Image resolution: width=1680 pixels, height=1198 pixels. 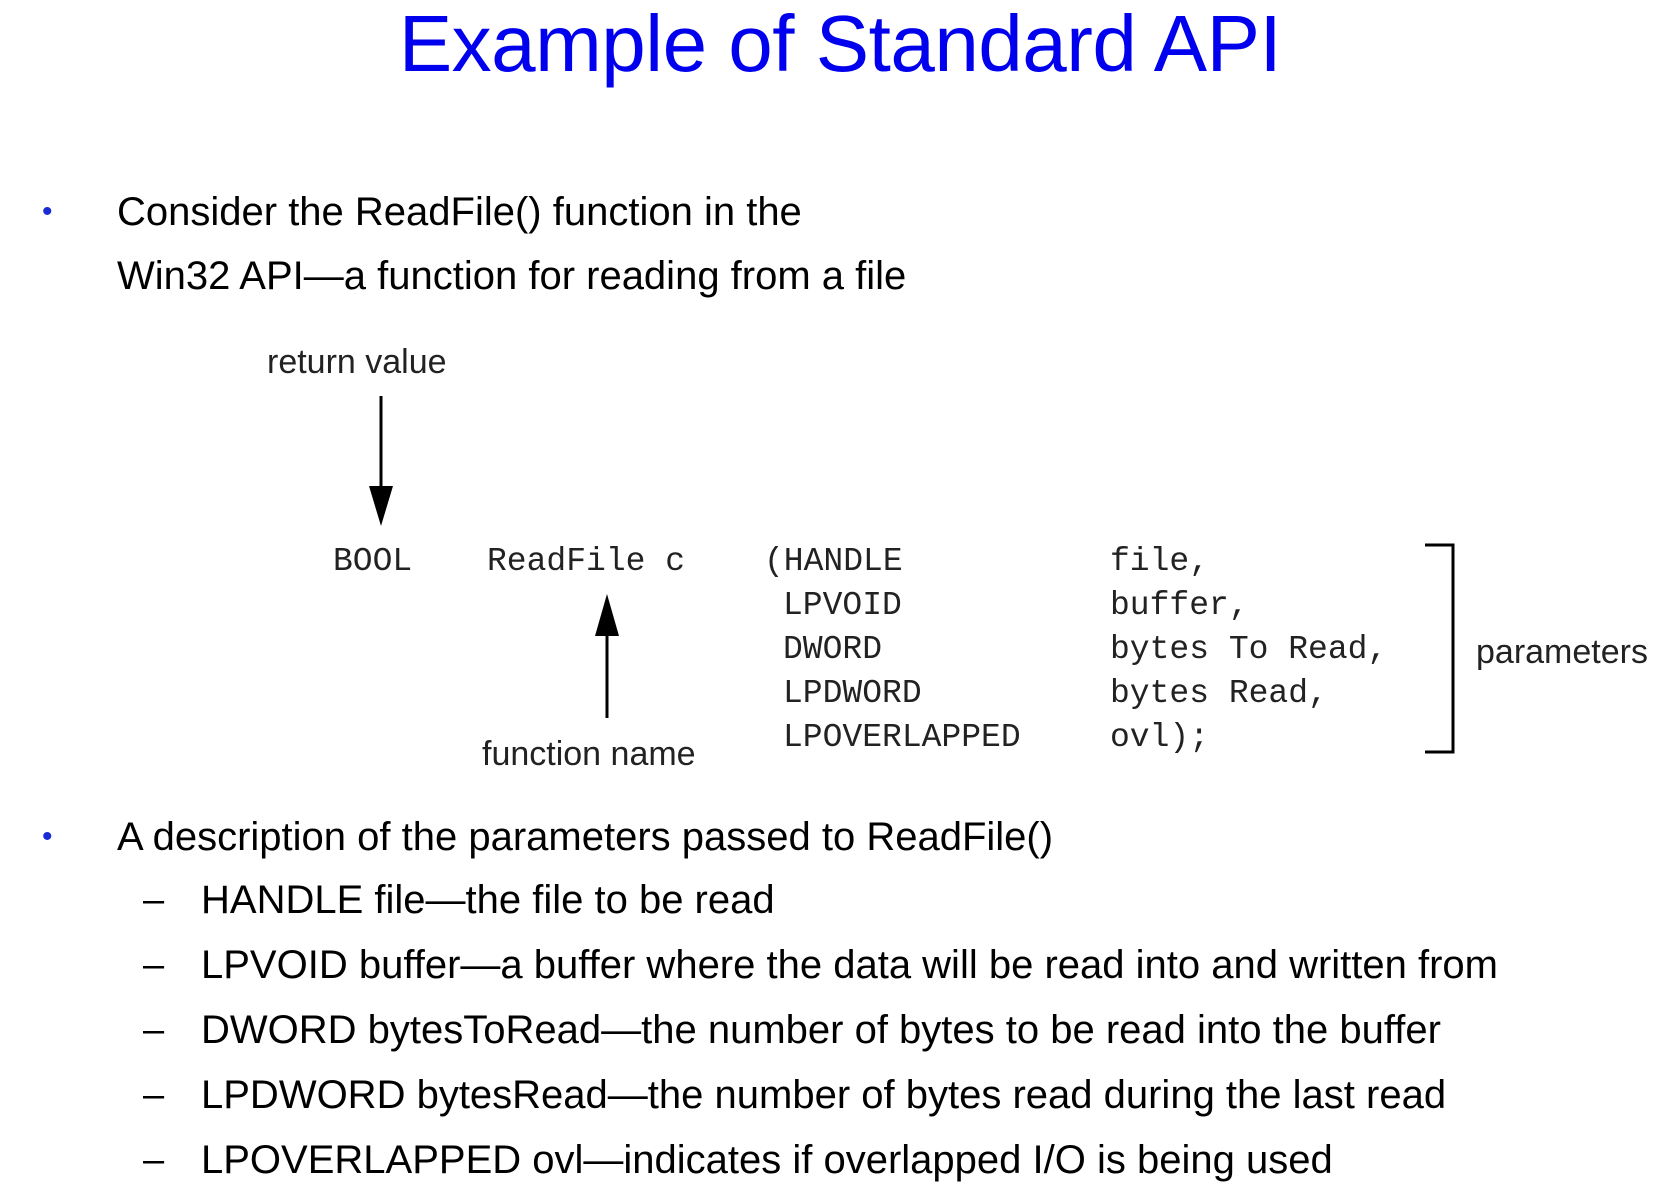 What do you see at coordinates (381, 506) in the screenshot?
I see `return-arrow-head` at bounding box center [381, 506].